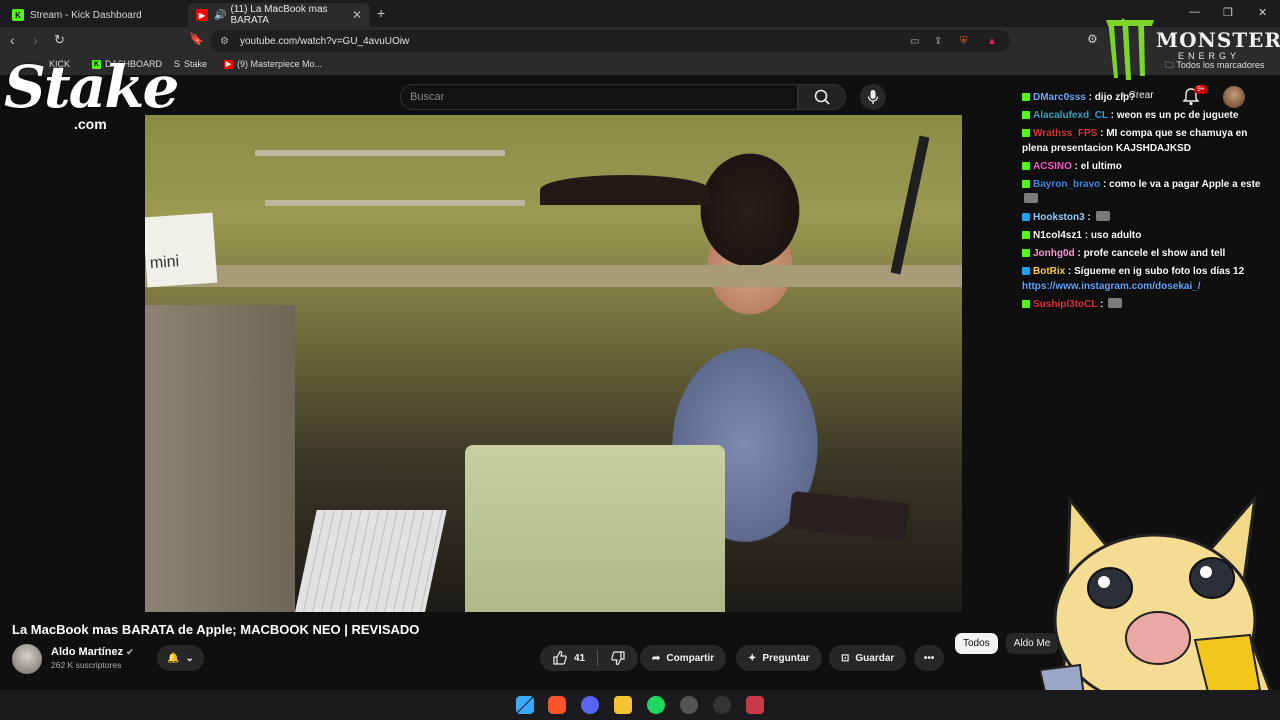 Image resolution: width=1280 pixels, height=720 pixels. I want to click on chat-text: weon es un pc de juguete, so click(1177, 115).